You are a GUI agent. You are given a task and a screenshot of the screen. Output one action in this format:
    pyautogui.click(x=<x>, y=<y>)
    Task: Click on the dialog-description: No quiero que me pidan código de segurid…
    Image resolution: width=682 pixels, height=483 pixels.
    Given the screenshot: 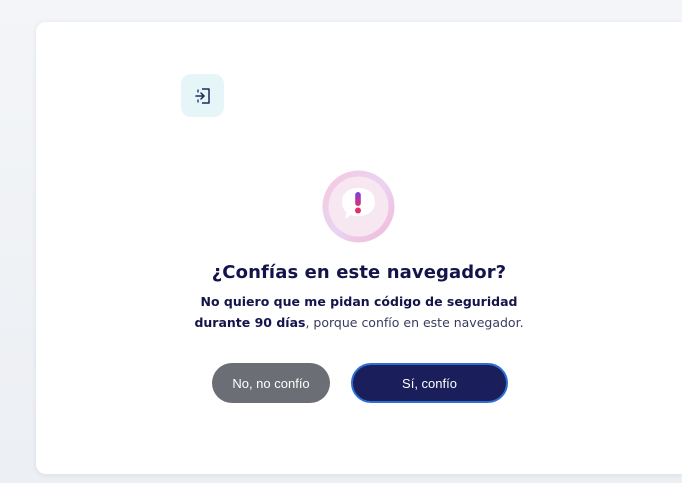 What is the action you would take?
    pyautogui.click(x=359, y=312)
    